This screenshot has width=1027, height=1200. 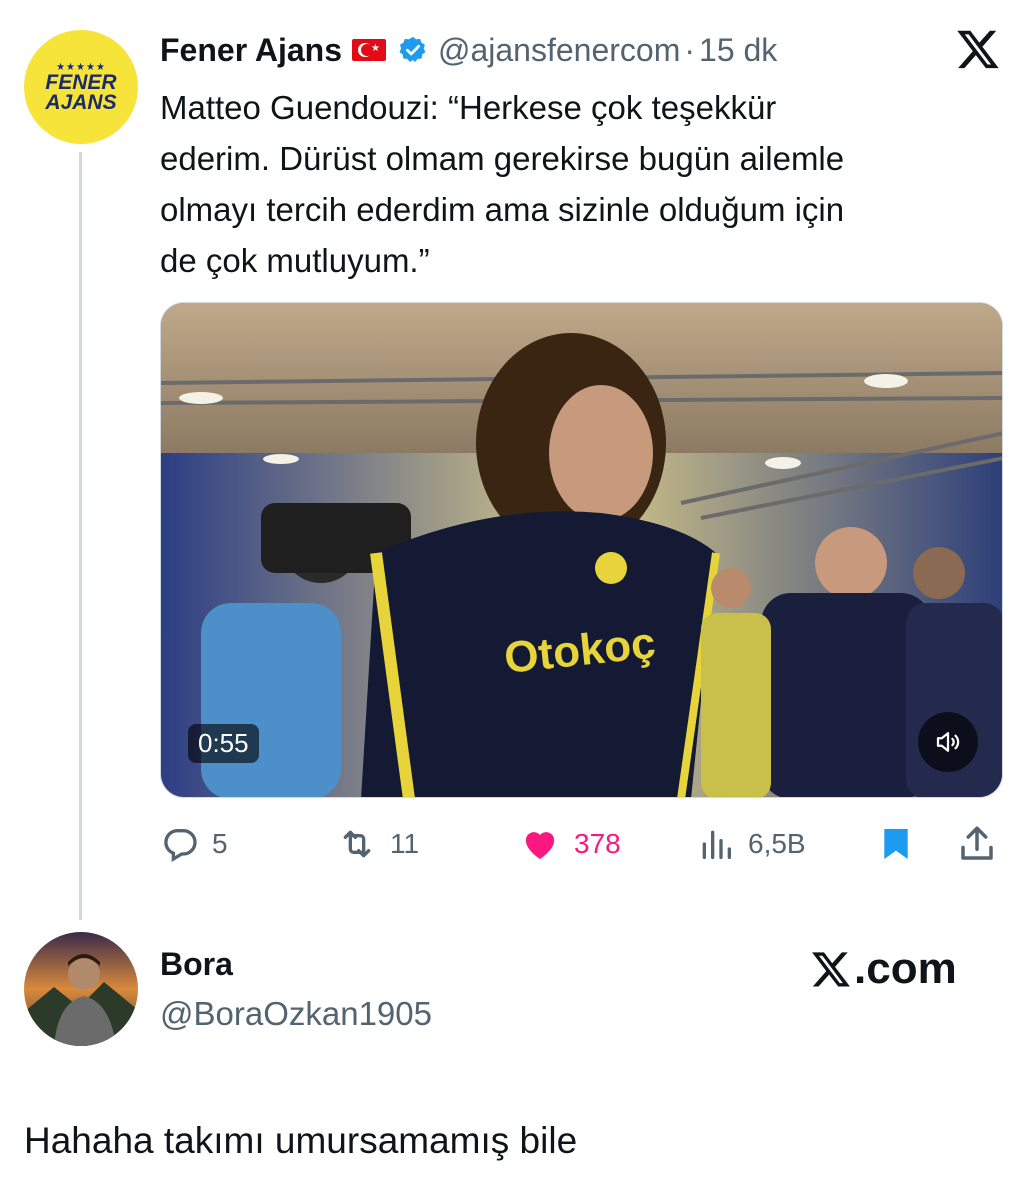 What do you see at coordinates (251, 50) in the screenshot?
I see `display-name: Fener Ajans` at bounding box center [251, 50].